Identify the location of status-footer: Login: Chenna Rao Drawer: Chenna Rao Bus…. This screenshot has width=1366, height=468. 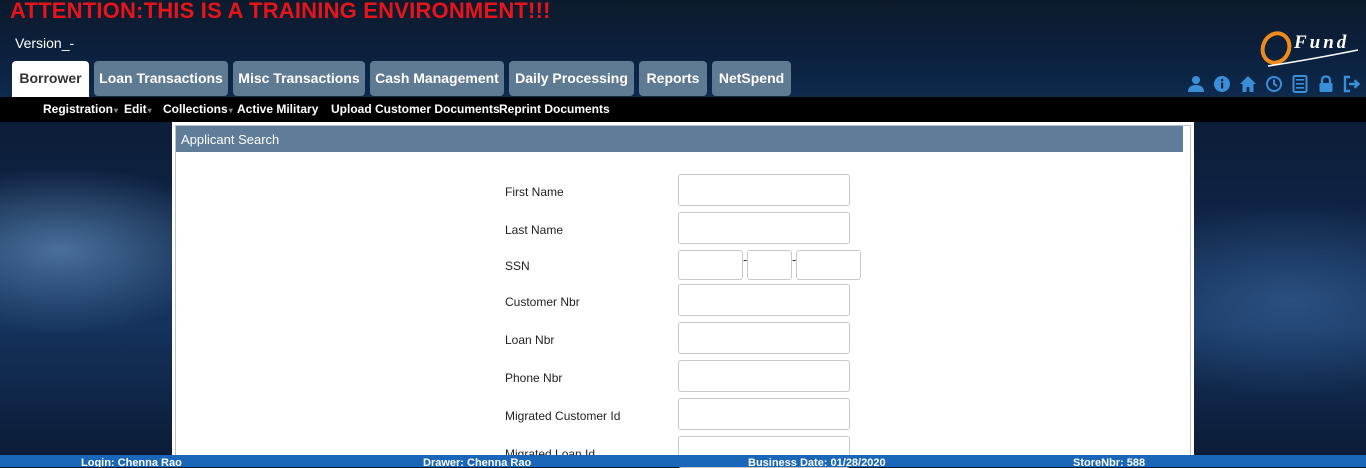
(683, 461).